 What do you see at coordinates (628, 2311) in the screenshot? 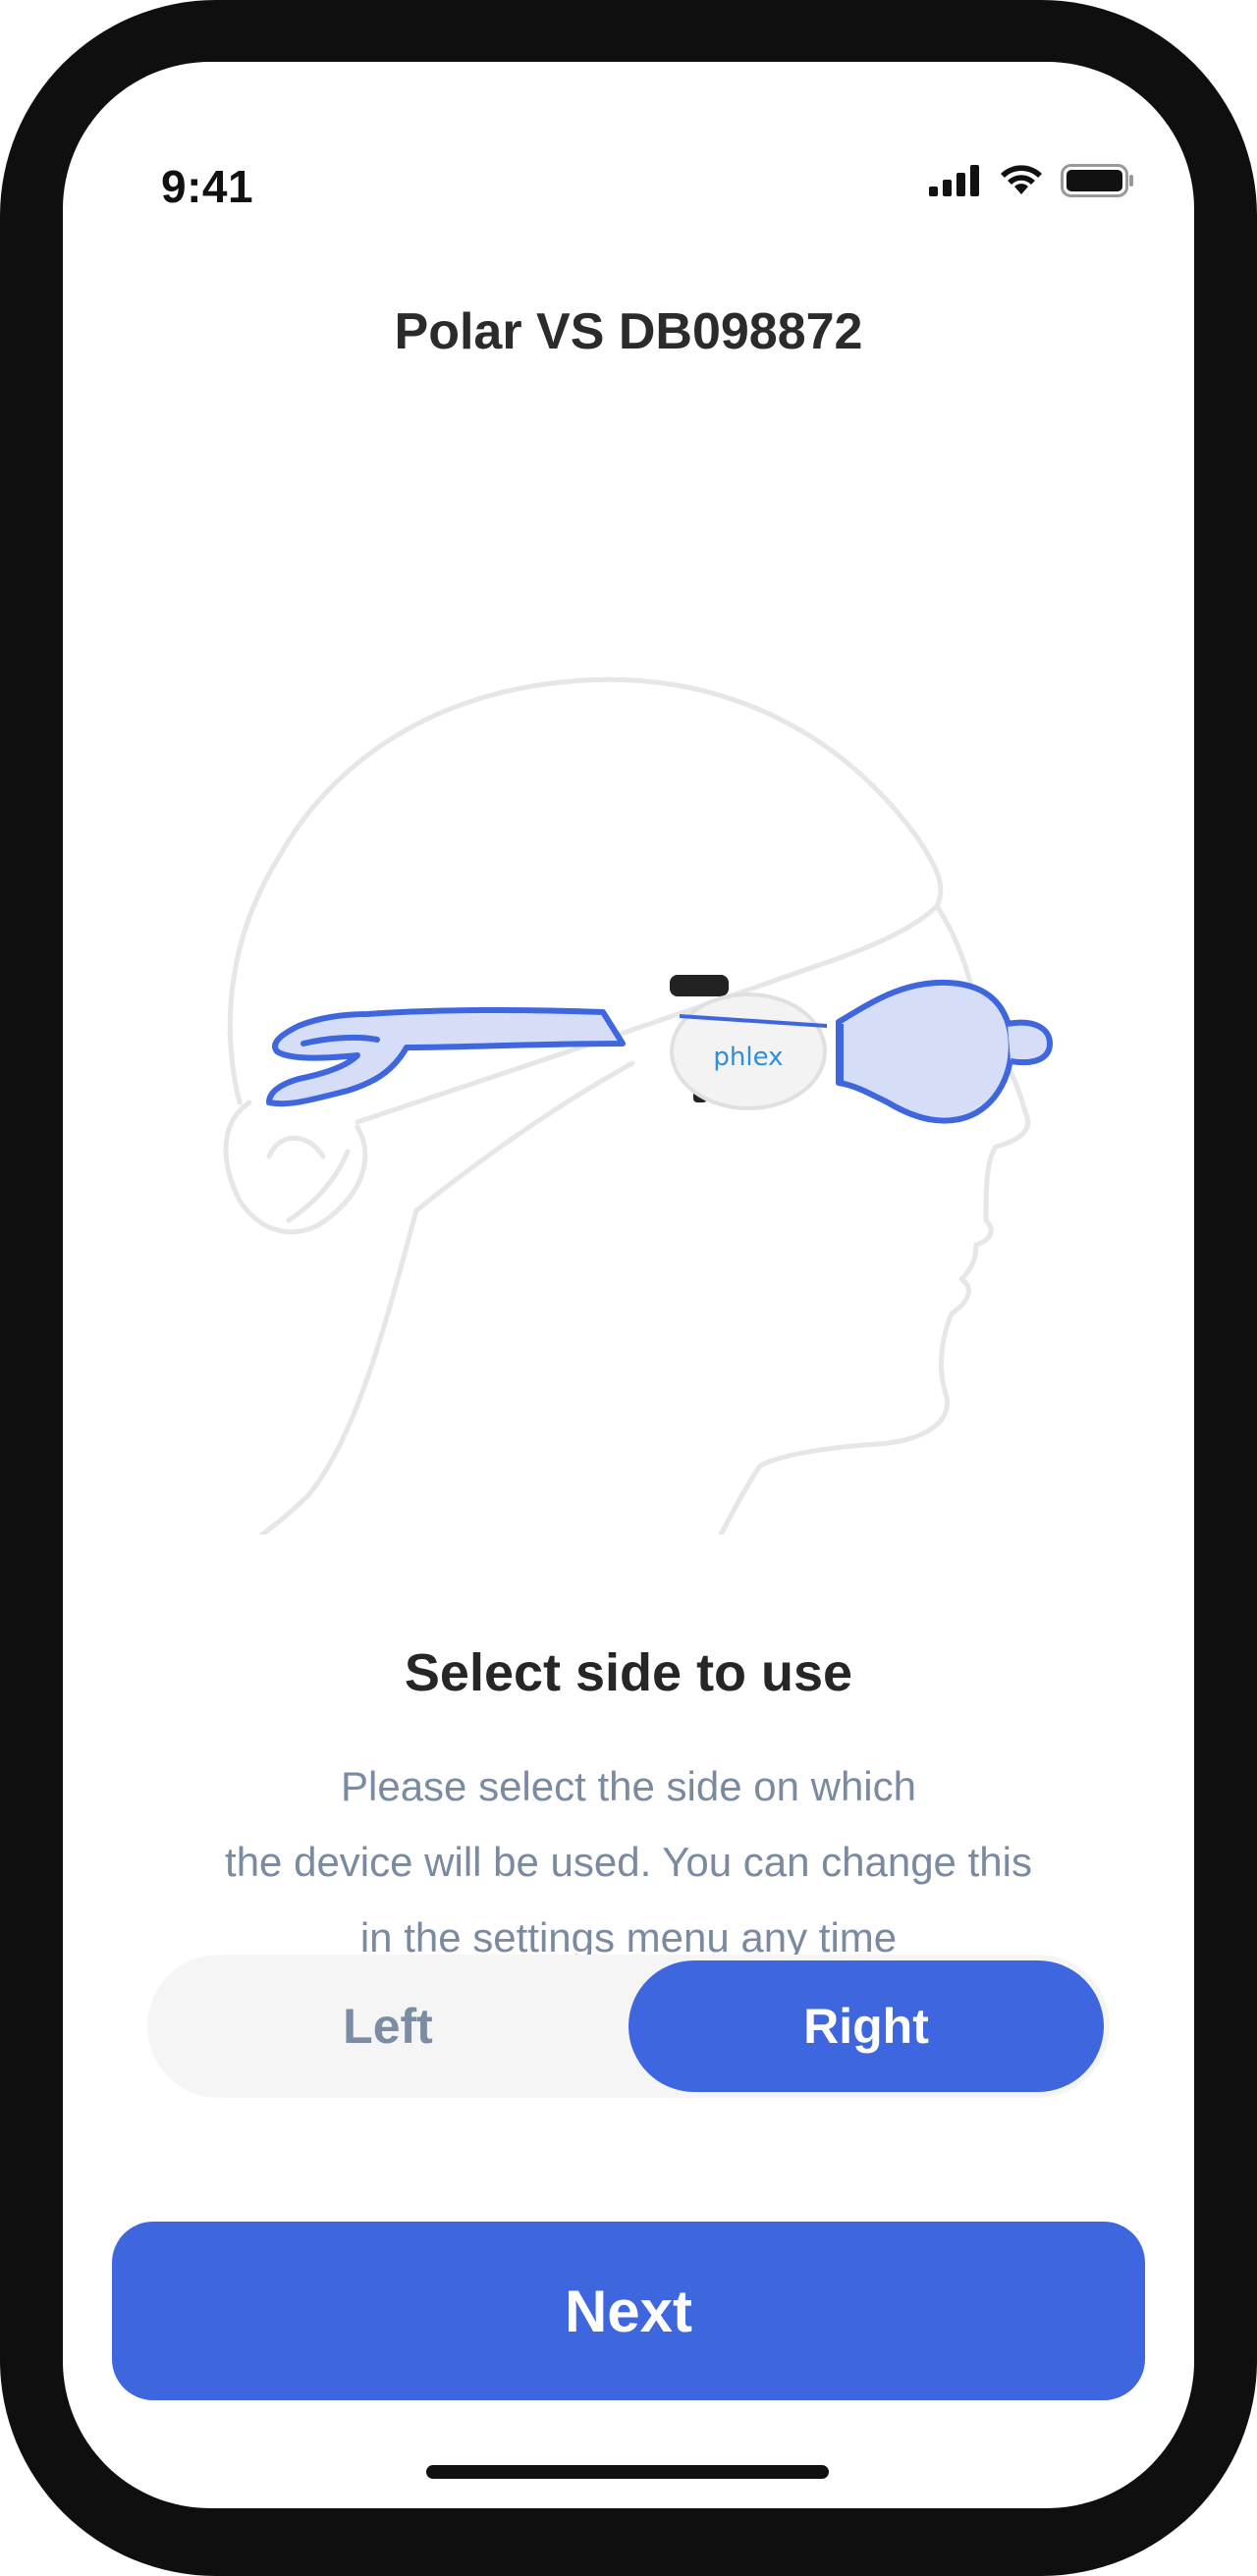
I see `next-button: Next` at bounding box center [628, 2311].